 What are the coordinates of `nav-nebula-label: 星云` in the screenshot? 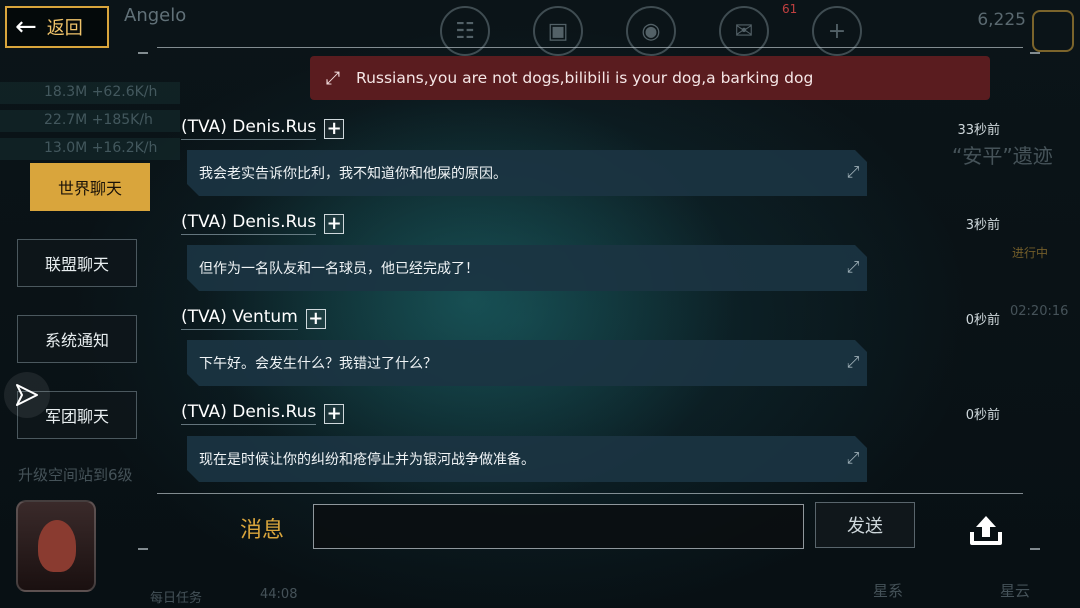 It's located at (1015, 591).